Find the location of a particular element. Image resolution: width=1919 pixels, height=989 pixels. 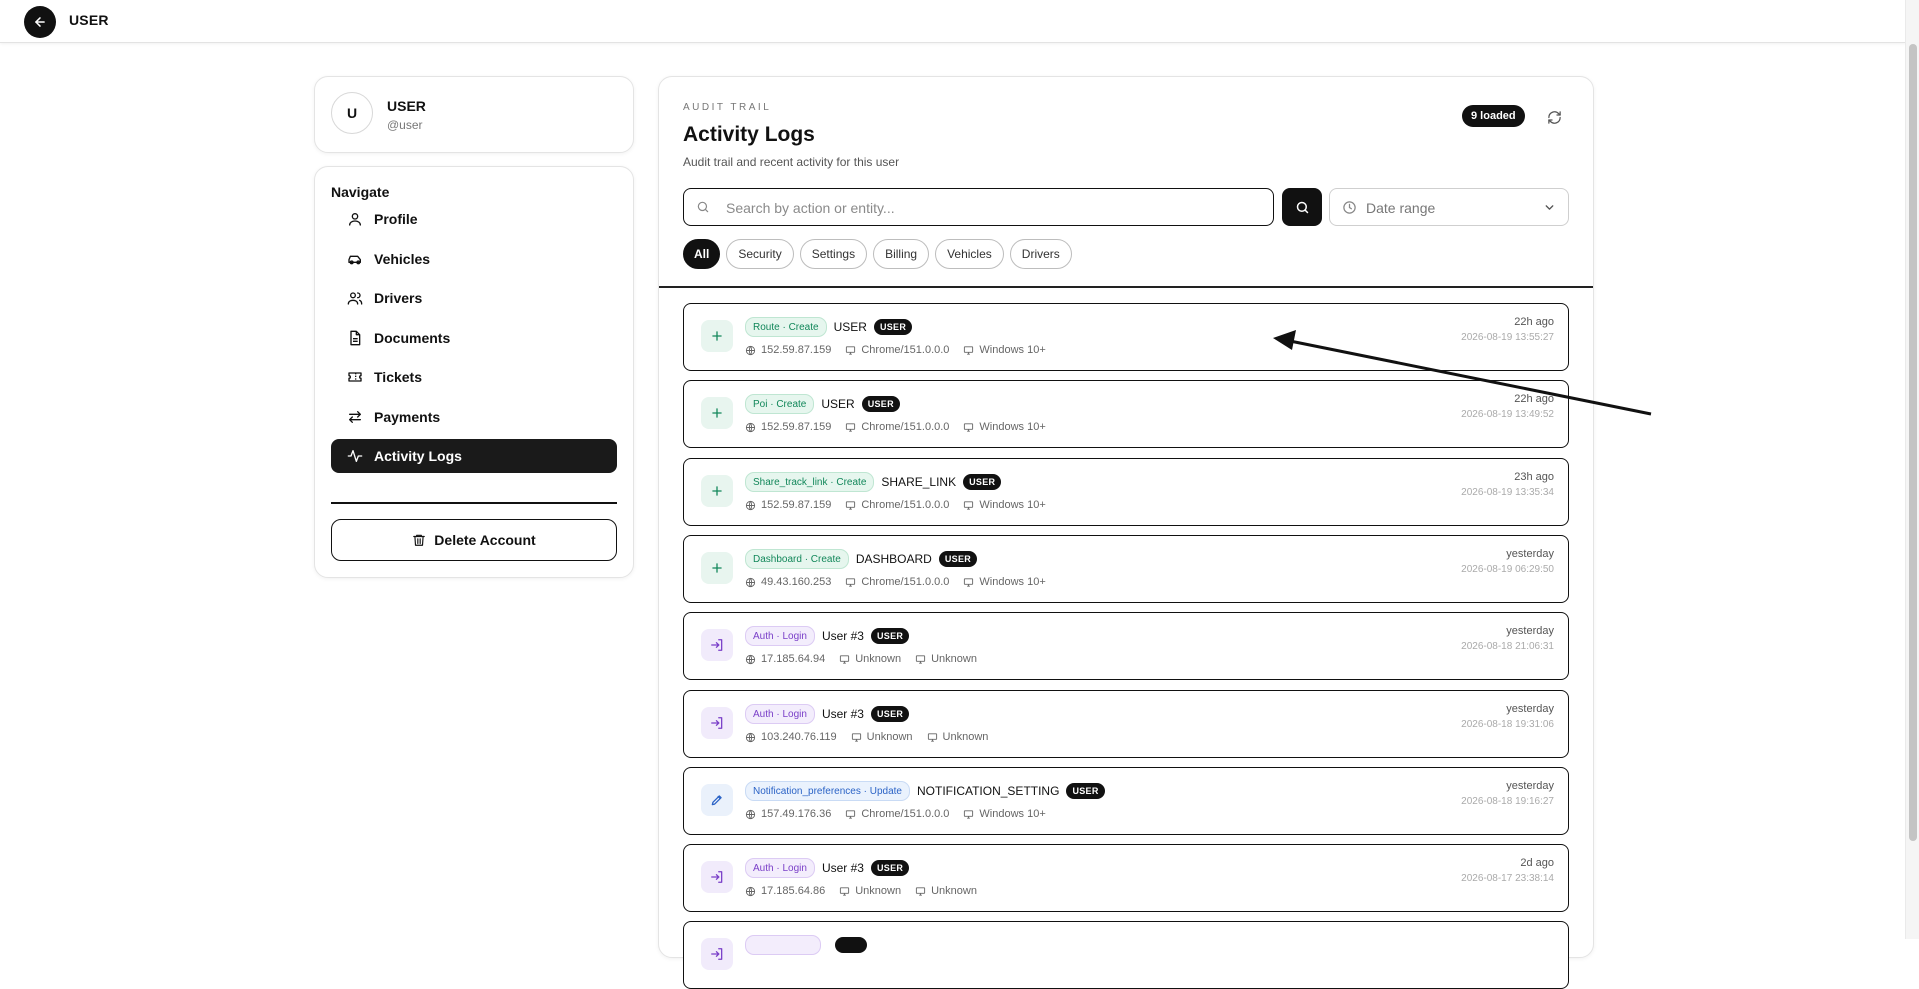

sidebar-item-drivers: Drivers is located at coordinates (474, 298).